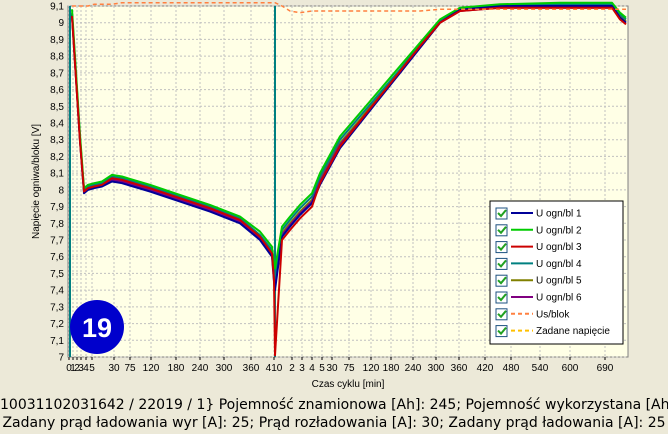  What do you see at coordinates (57, 274) in the screenshot?
I see `y-tick-label: 7,5` at bounding box center [57, 274].